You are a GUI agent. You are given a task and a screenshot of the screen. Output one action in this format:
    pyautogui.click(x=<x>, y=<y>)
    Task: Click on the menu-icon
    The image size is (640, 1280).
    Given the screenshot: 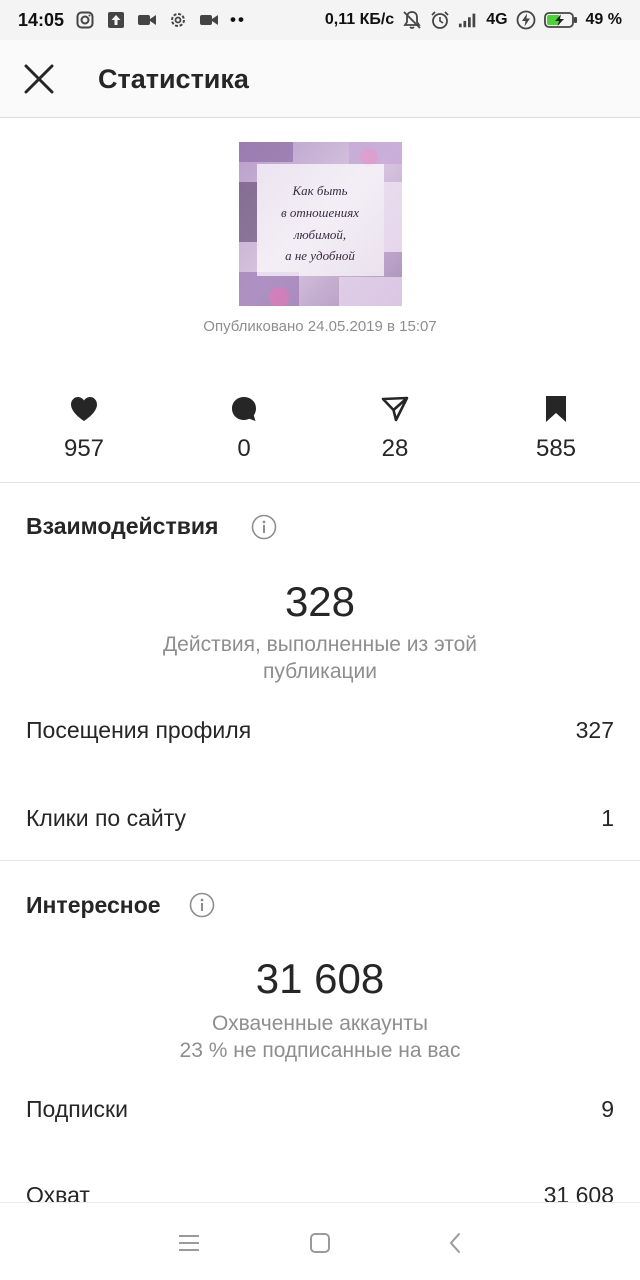 What is the action you would take?
    pyautogui.click(x=189, y=1243)
    